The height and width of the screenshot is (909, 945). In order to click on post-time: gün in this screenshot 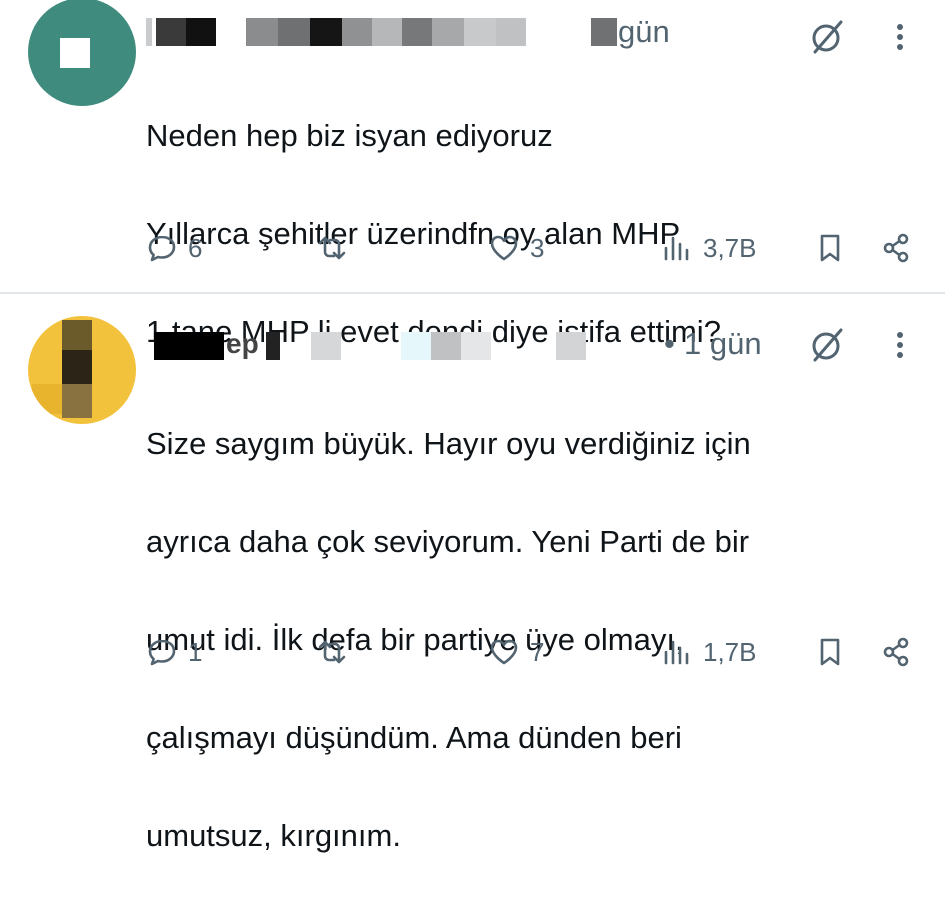, I will do `click(644, 32)`.